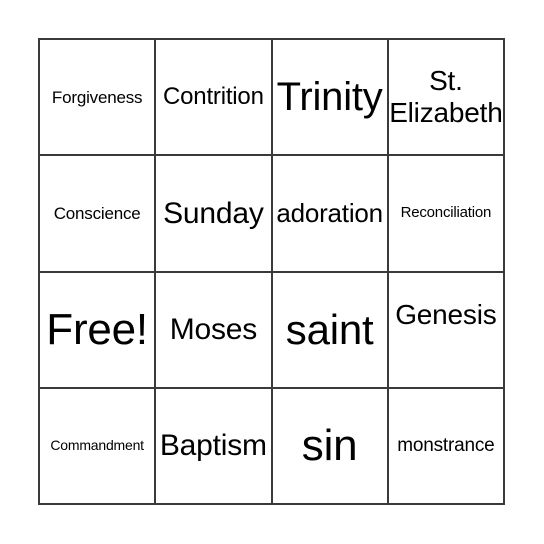  I want to click on bingo-cell-label: Trinity, so click(329, 96).